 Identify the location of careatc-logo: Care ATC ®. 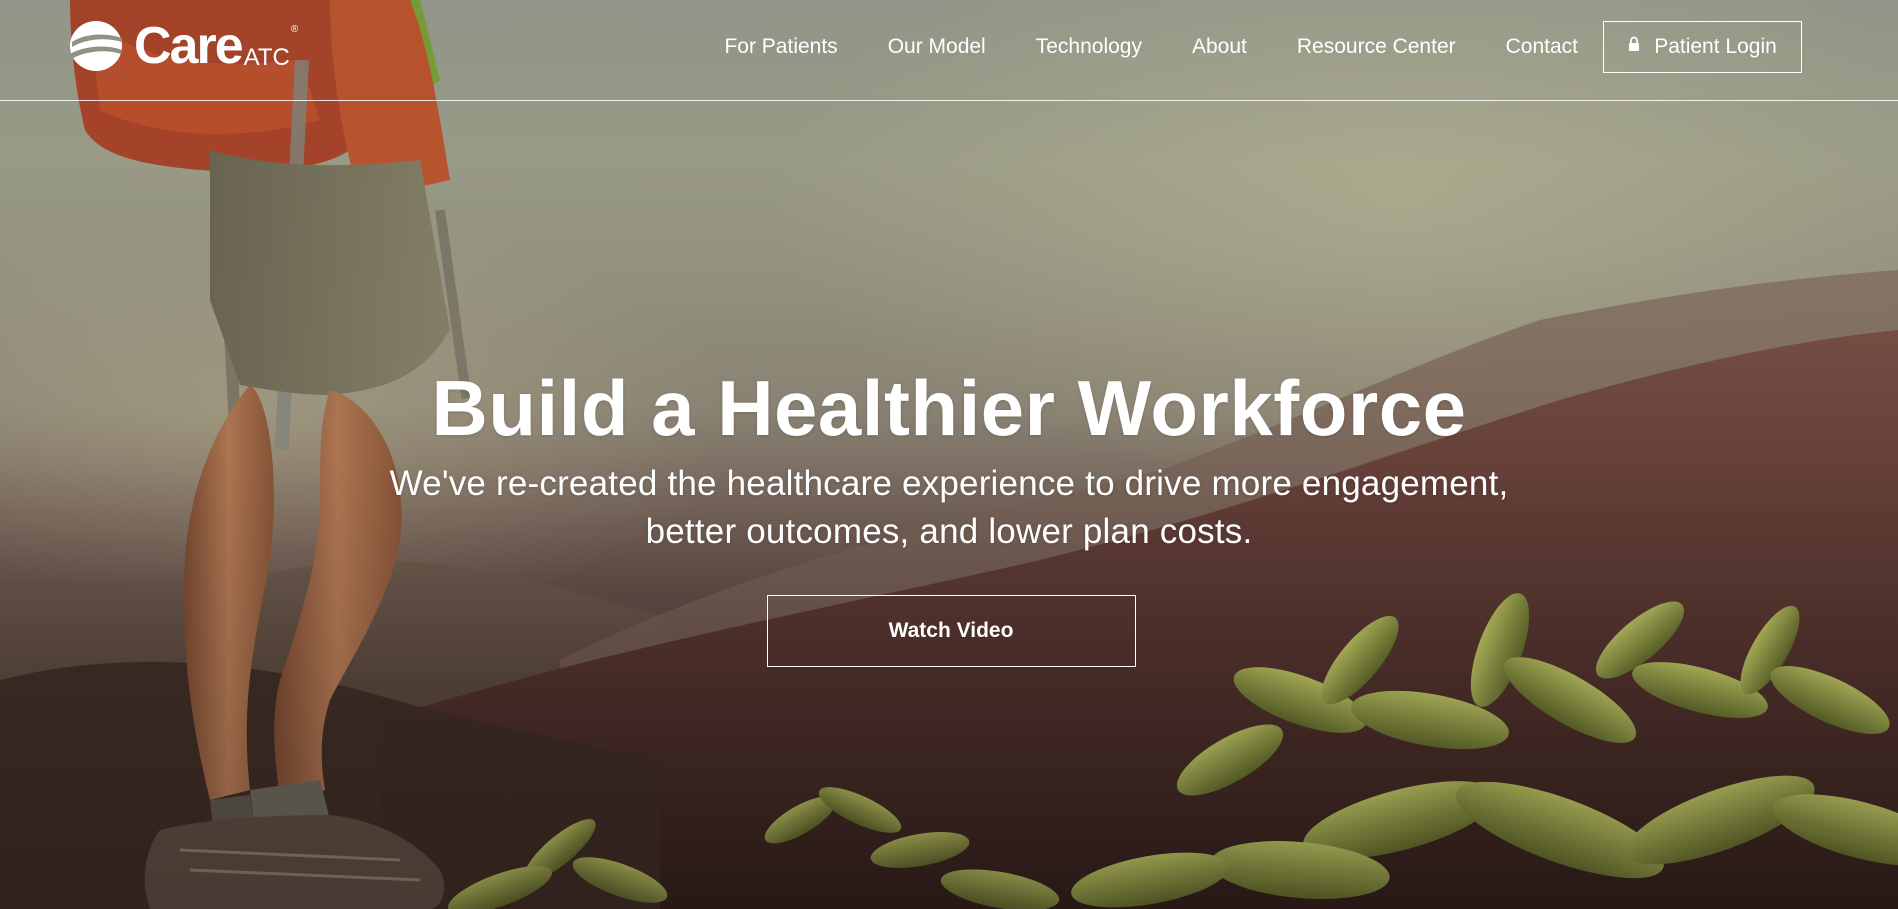
(183, 46).